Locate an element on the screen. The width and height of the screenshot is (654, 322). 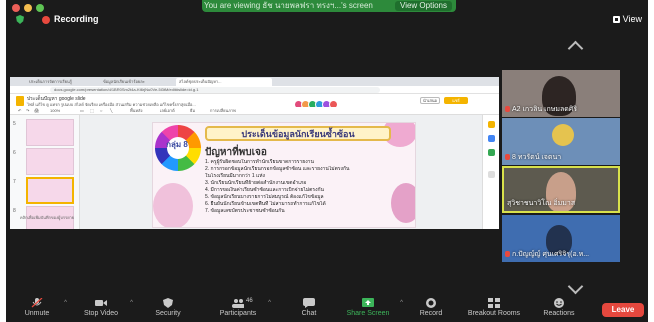
view-button: View is located at coordinates (627, 19).